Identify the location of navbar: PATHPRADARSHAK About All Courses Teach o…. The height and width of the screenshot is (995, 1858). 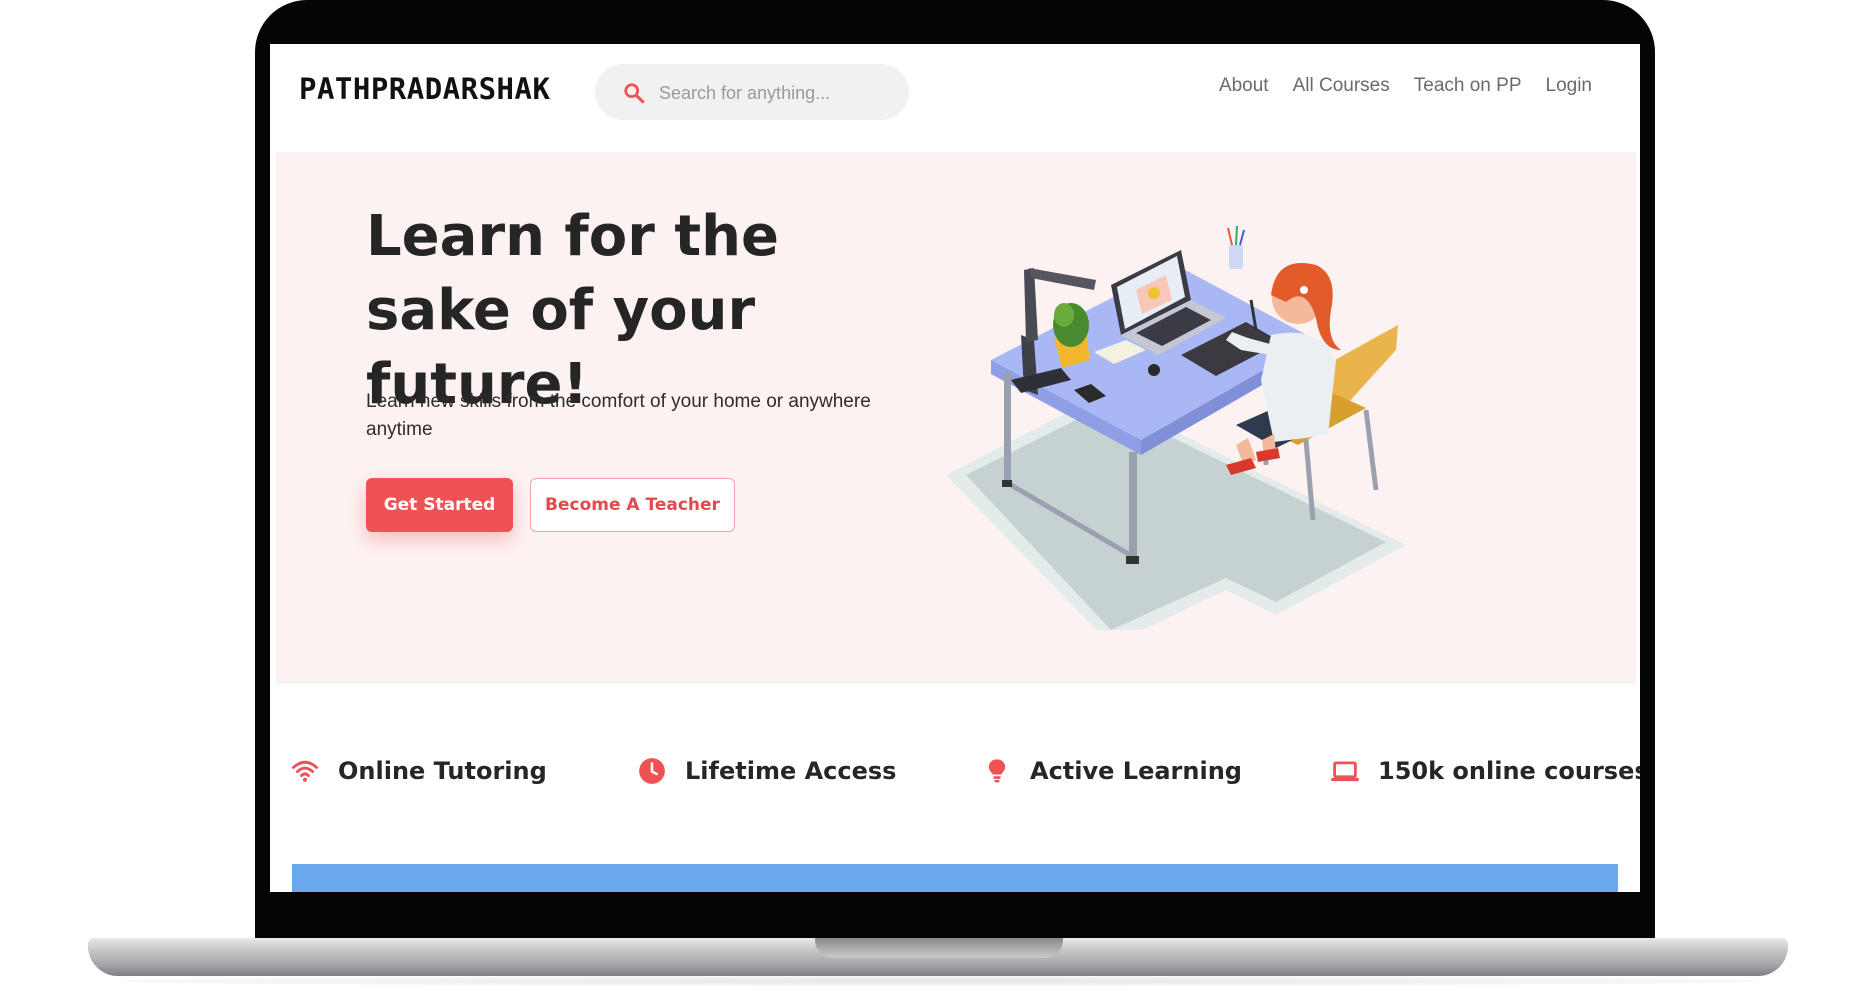
(955, 98).